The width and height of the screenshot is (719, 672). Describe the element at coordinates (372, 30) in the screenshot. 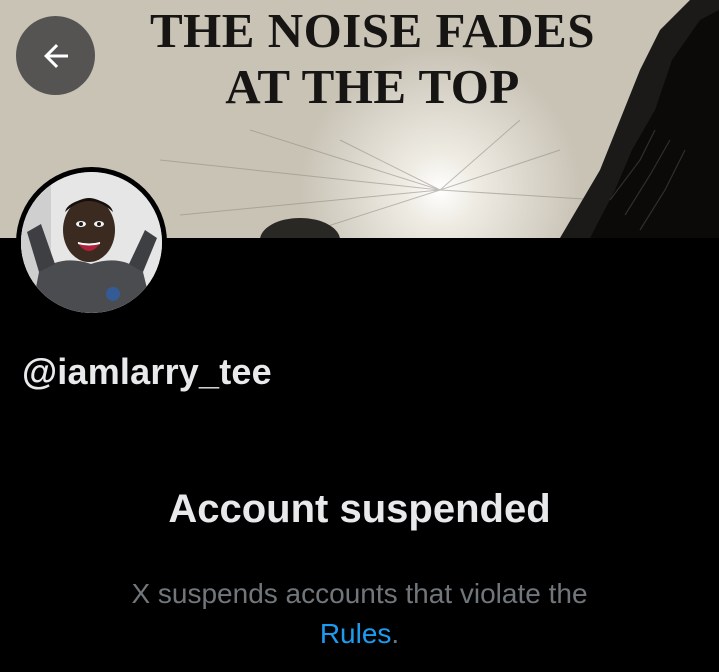

I see `banner-title-line-1: THE NOISE FADES` at that location.